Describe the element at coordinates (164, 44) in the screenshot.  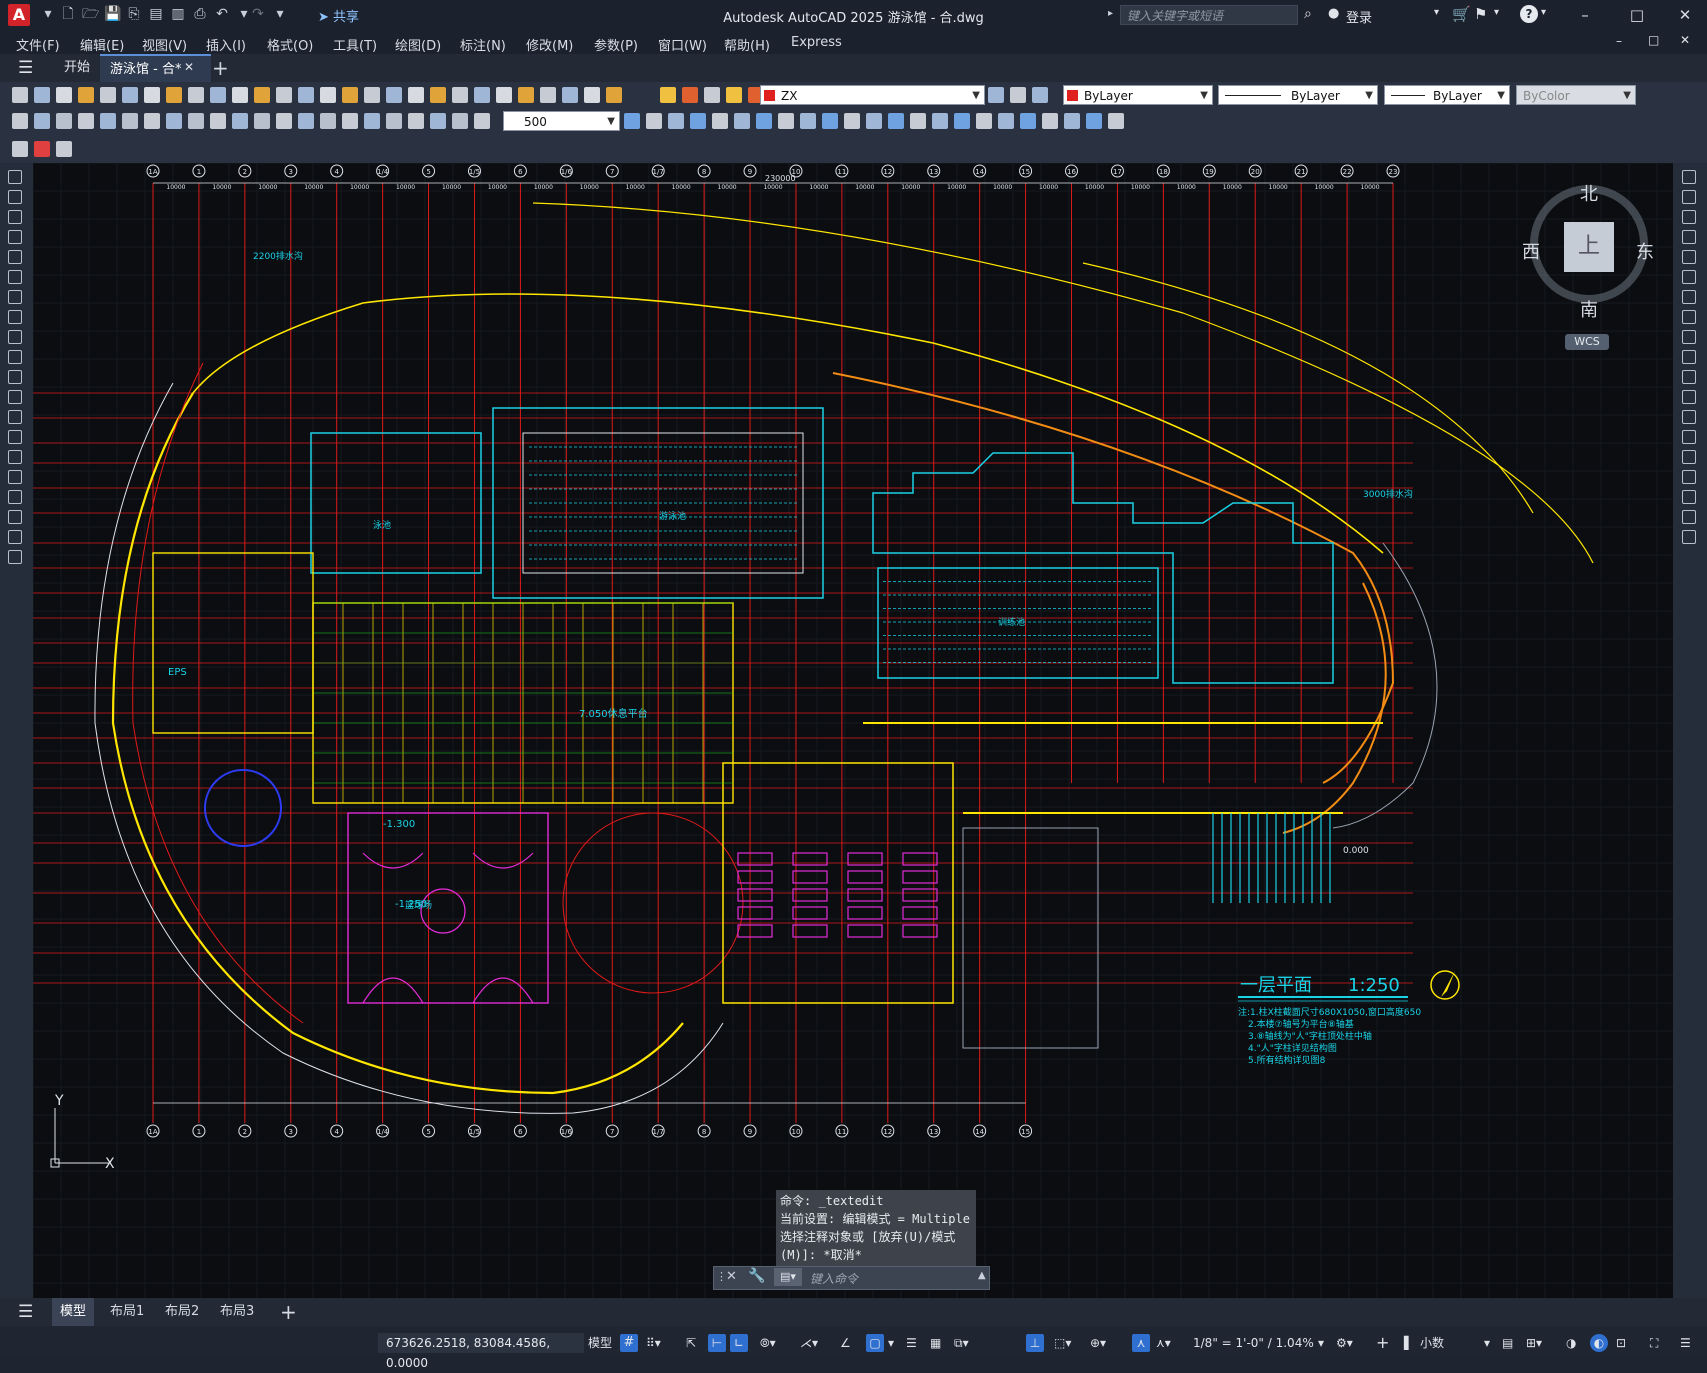
I see `menu-view: 视图(V)` at that location.